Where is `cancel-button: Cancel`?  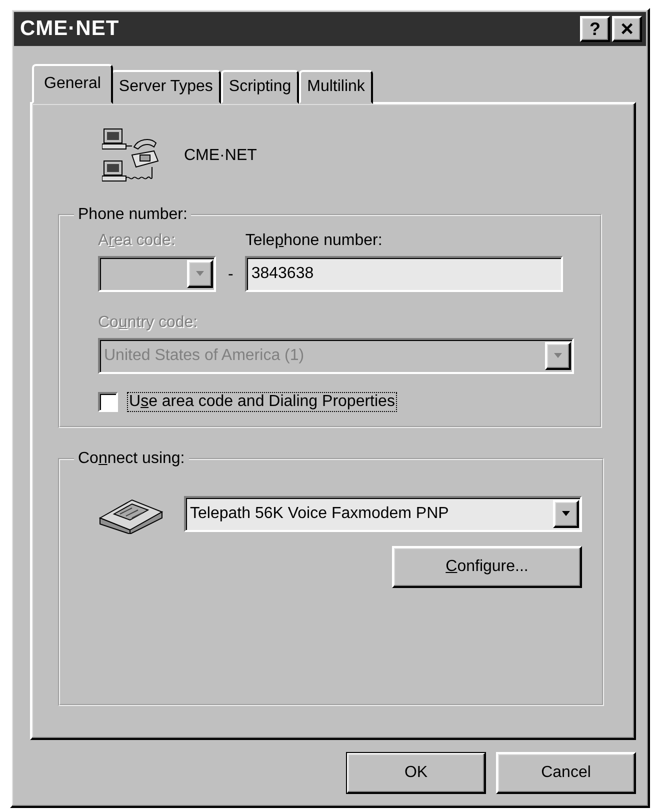
cancel-button: Cancel is located at coordinates (566, 773).